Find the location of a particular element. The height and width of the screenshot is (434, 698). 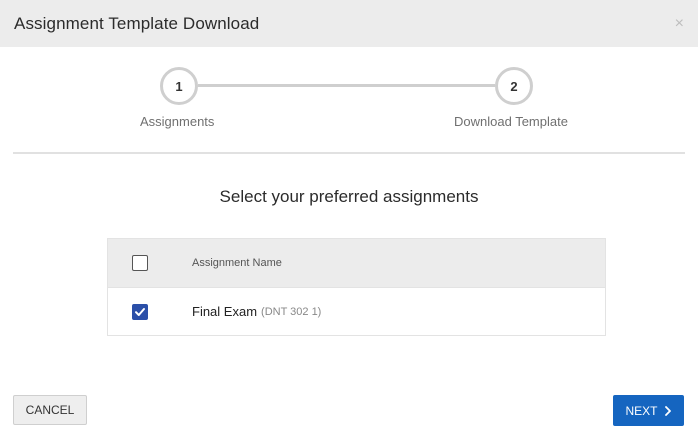

step-2-circle: 2 is located at coordinates (514, 86).